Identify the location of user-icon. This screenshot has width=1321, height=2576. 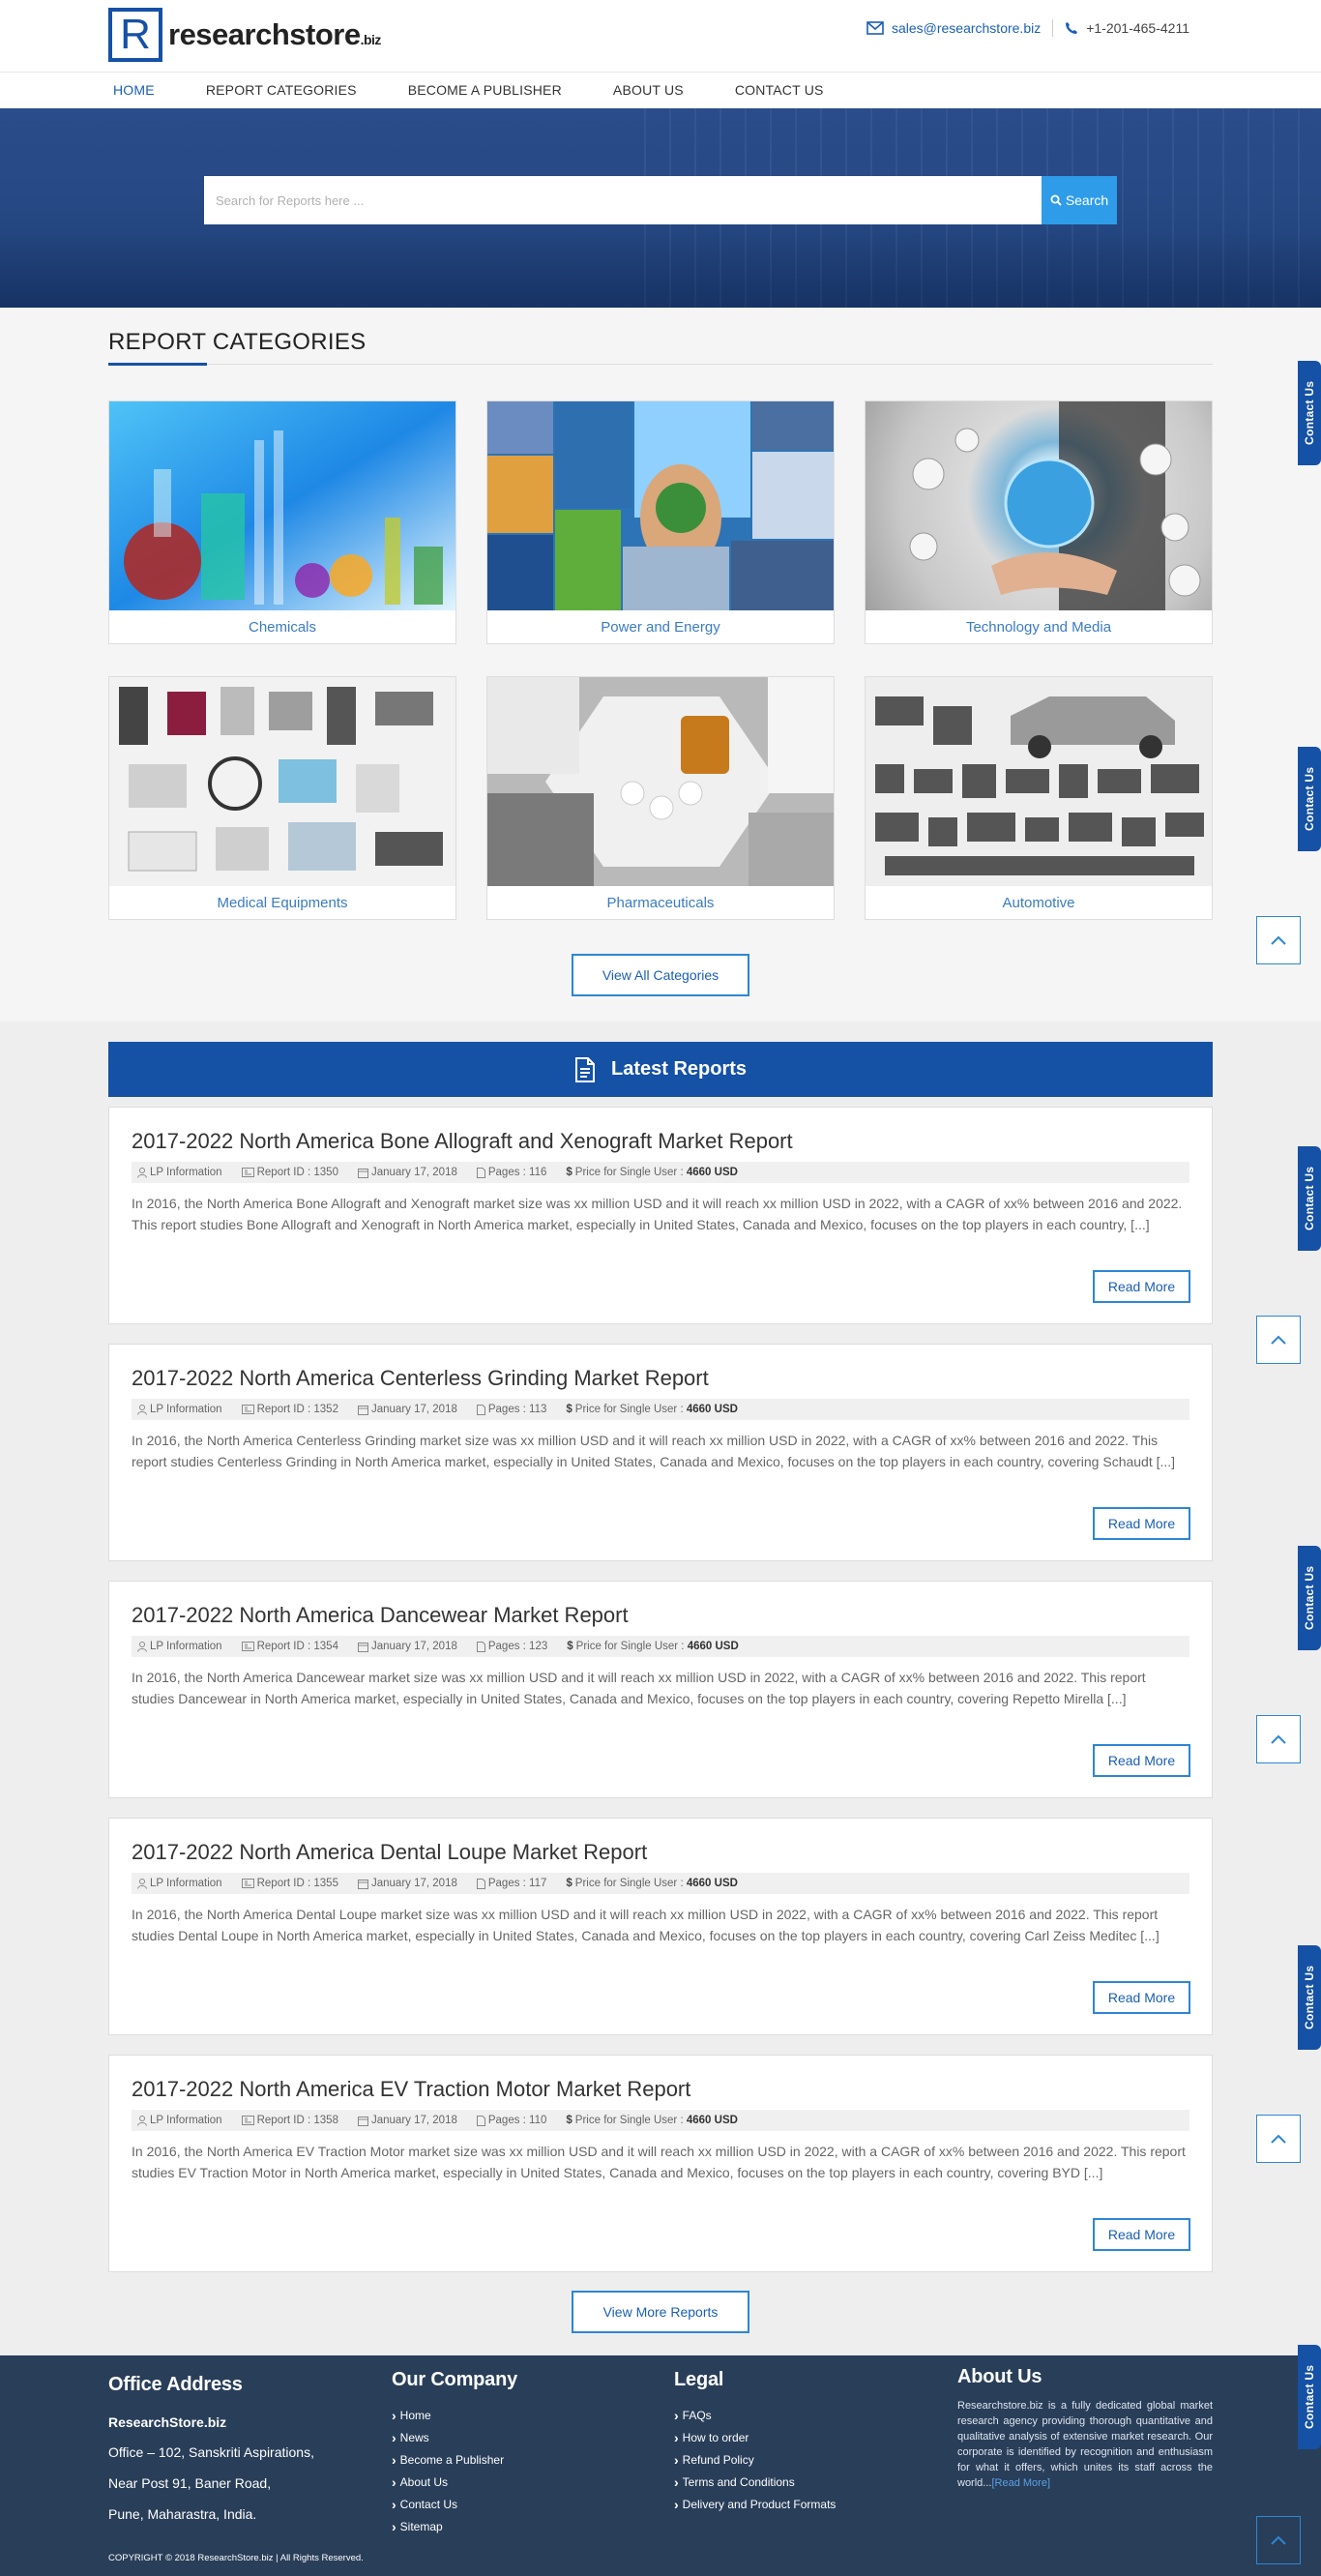
(142, 1409).